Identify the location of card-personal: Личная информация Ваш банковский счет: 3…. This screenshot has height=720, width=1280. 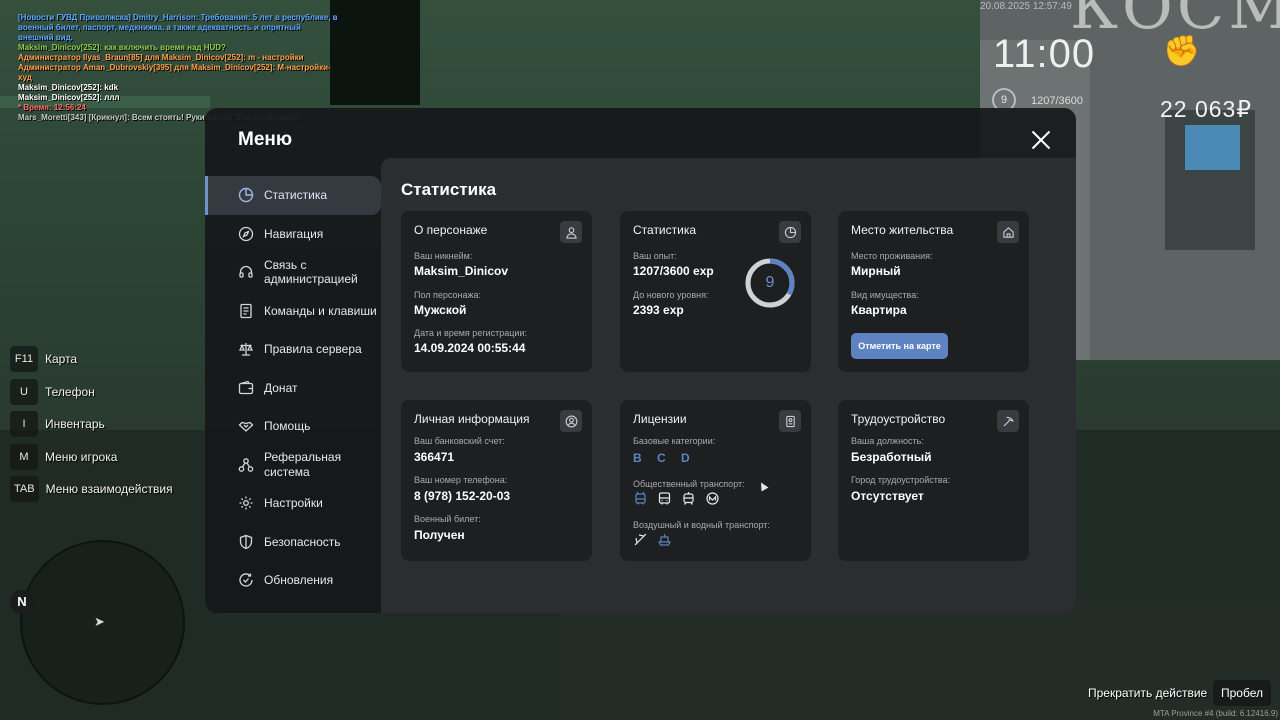
(496, 480).